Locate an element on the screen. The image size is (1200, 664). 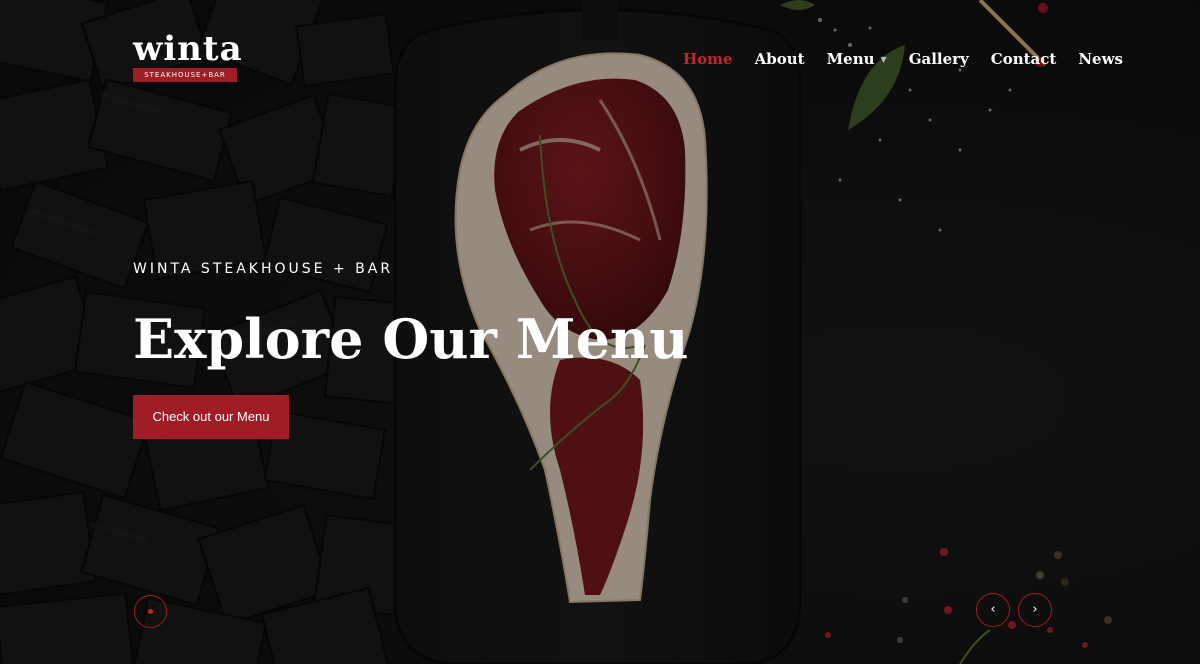
nav-item-label: About is located at coordinates (779, 59).